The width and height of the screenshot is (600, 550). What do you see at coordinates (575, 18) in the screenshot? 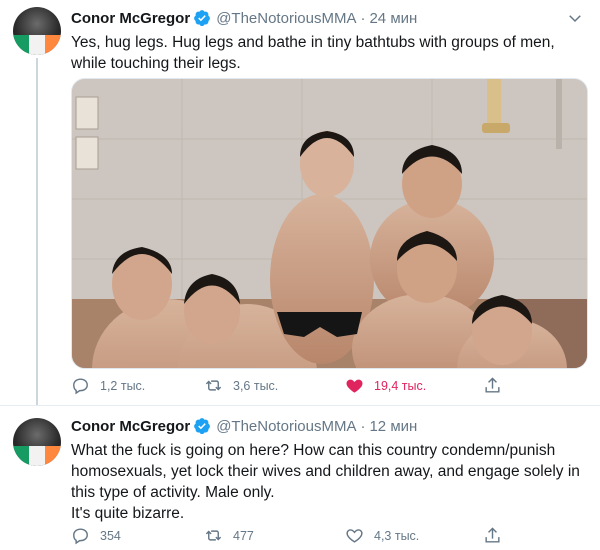
I see `chevron-down-icon` at bounding box center [575, 18].